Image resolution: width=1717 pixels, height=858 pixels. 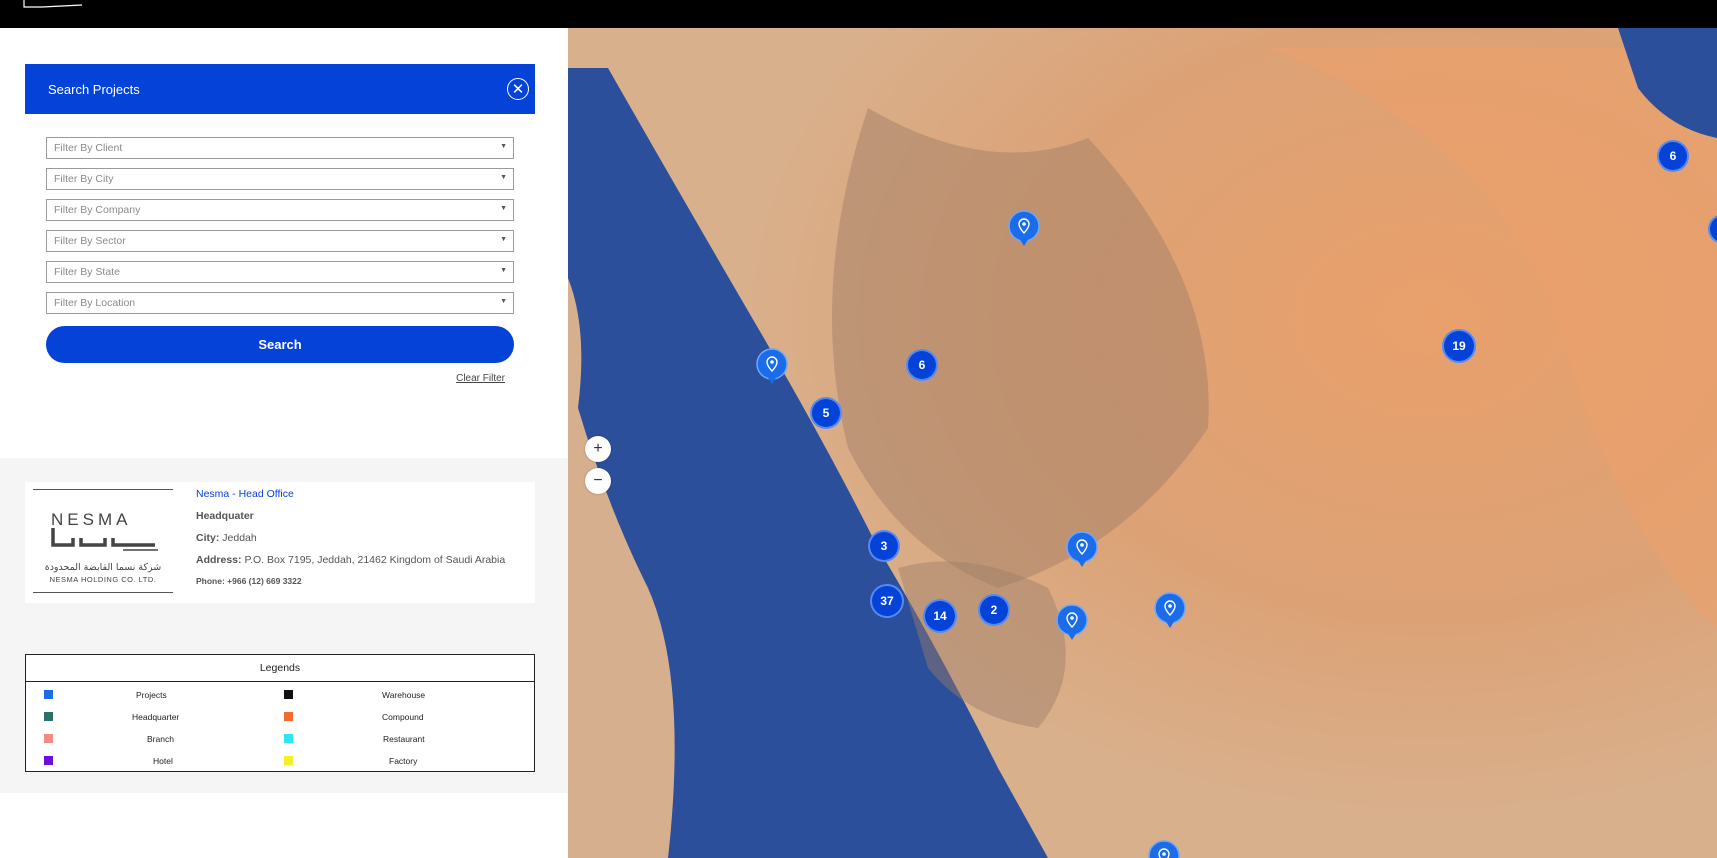 What do you see at coordinates (280, 668) in the screenshot?
I see `legends-title: Legends` at bounding box center [280, 668].